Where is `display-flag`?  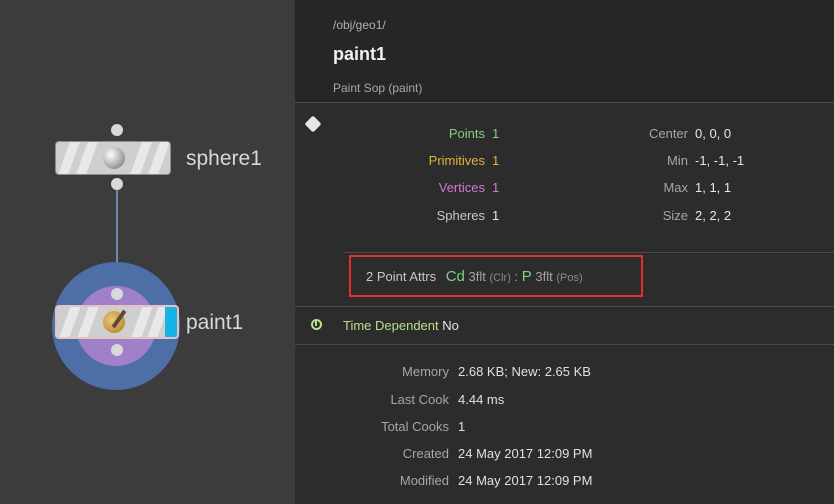 display-flag is located at coordinates (171, 322).